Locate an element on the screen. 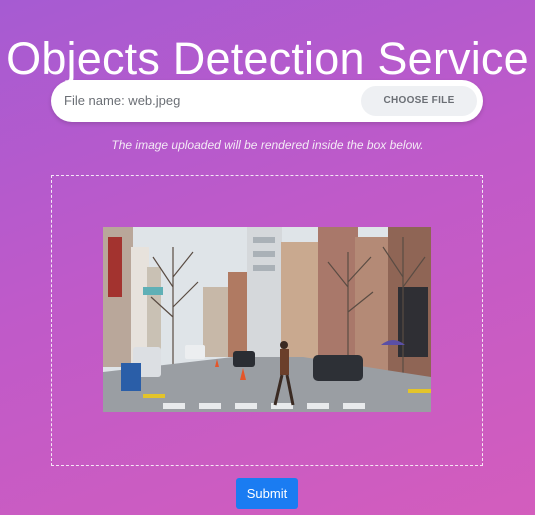 Image resolution: width=535 pixels, height=515 pixels. file-name-label: File name: web.jpeg is located at coordinates (122, 100).